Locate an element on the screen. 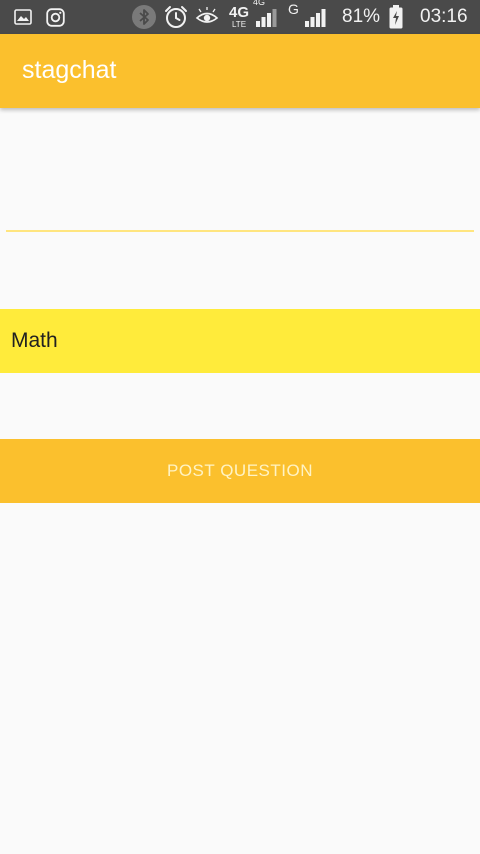 The image size is (480, 854). app-title: stagchat is located at coordinates (69, 70).